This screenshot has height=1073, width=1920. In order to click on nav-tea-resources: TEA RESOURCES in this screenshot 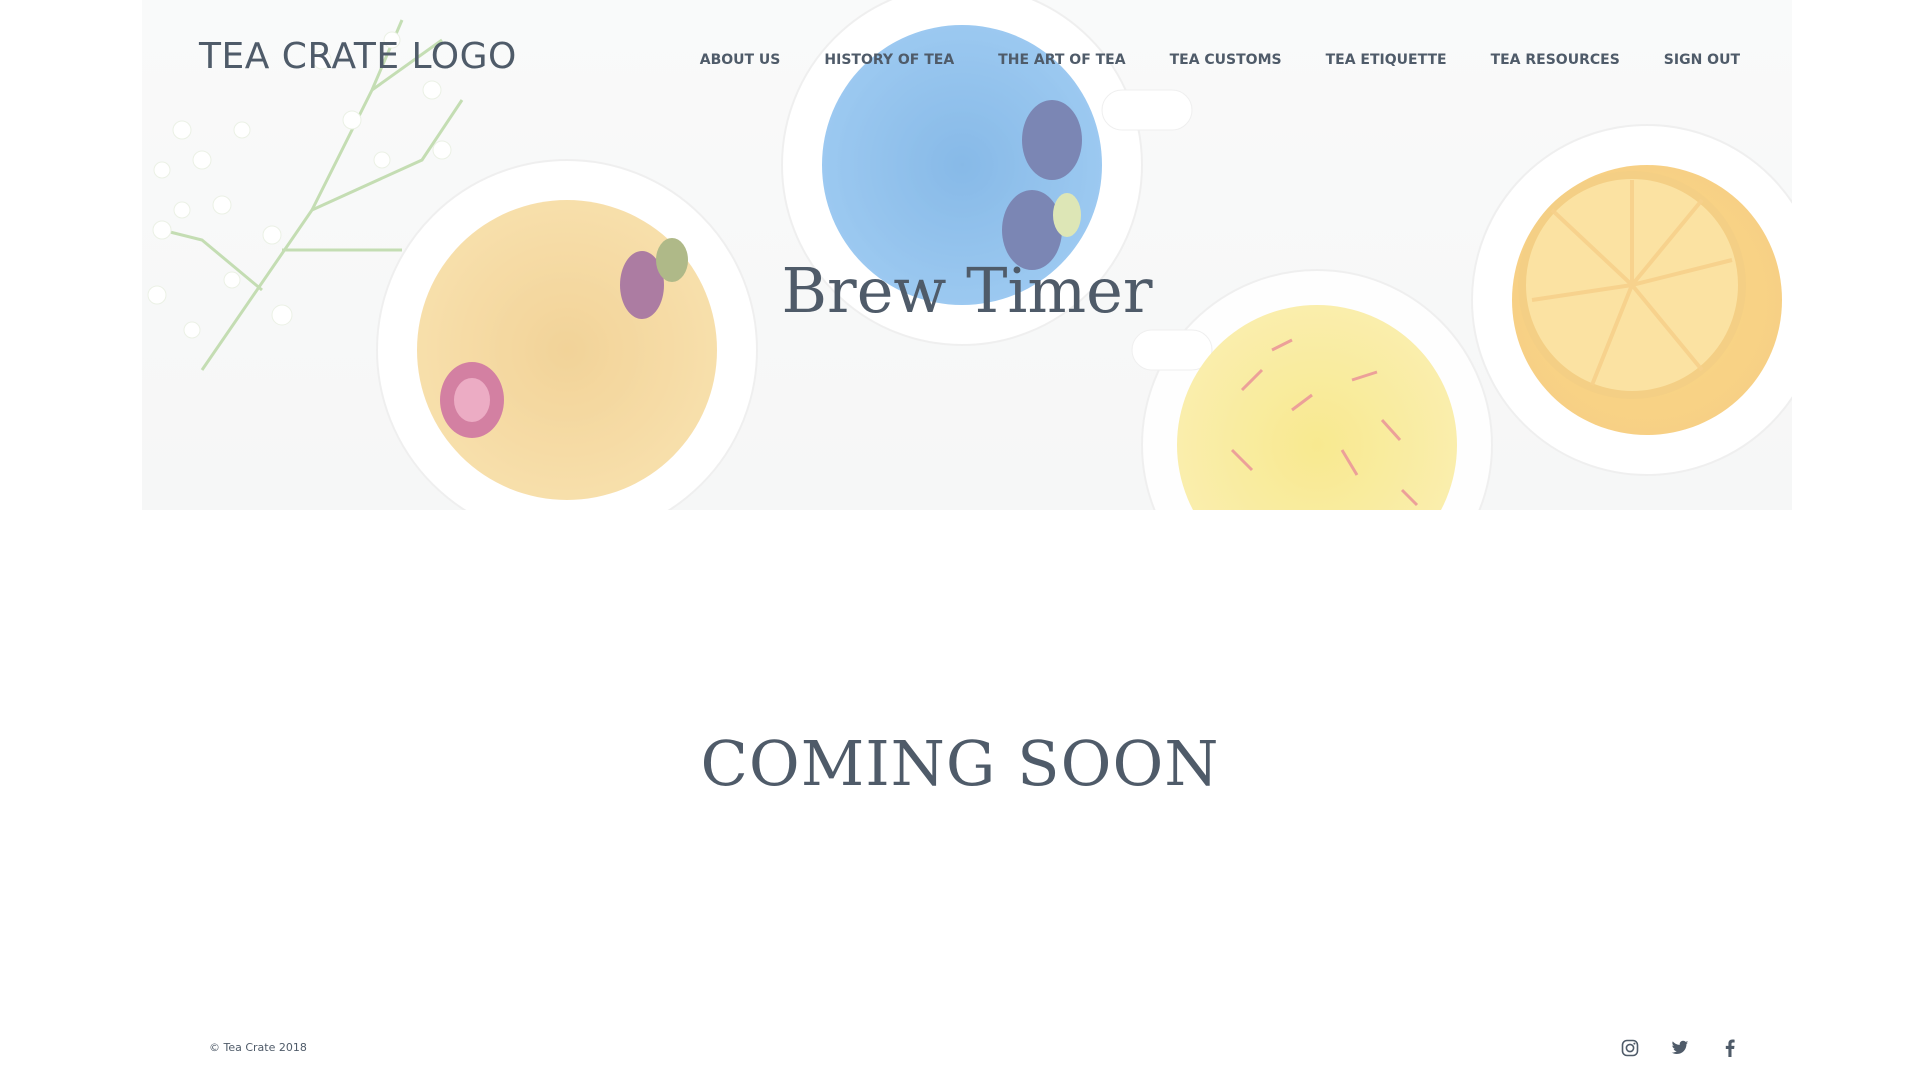, I will do `click(1555, 60)`.